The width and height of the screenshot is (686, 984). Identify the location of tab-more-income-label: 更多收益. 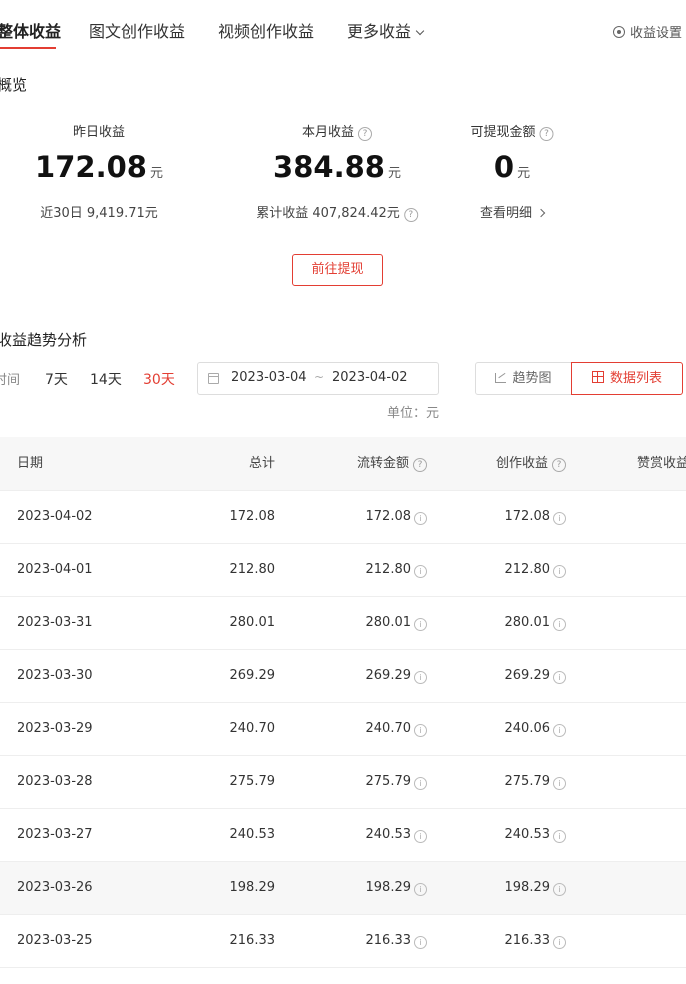
(379, 31).